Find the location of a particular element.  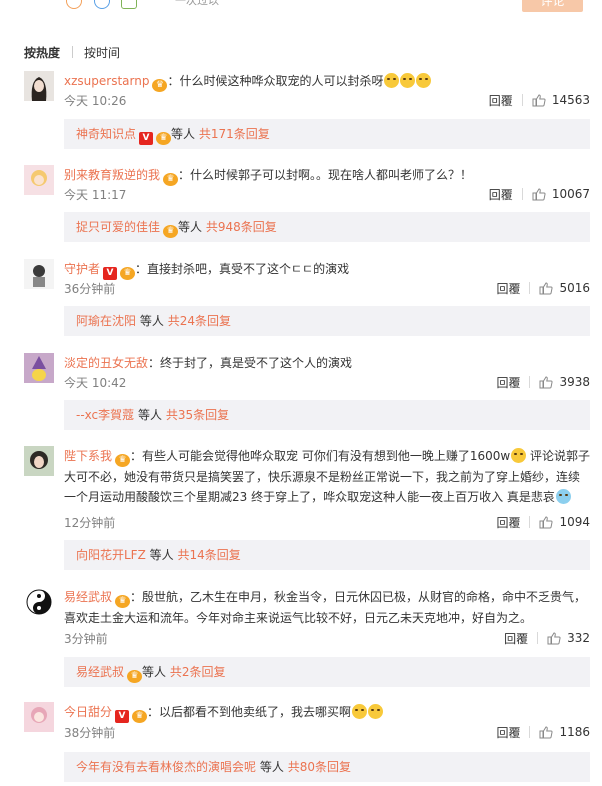

comment-time: 今天 10:26 is located at coordinates (95, 101).